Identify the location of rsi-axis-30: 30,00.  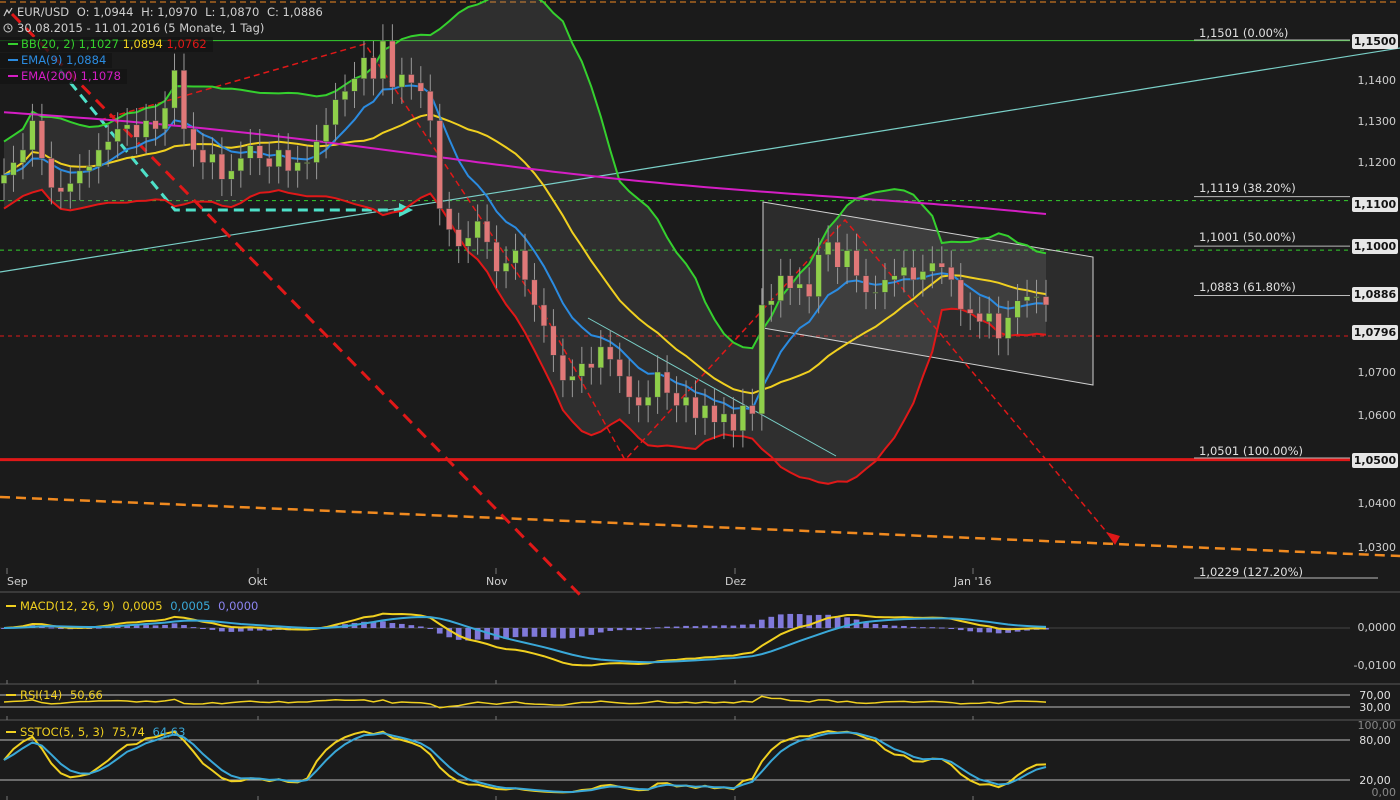
(1375, 707).